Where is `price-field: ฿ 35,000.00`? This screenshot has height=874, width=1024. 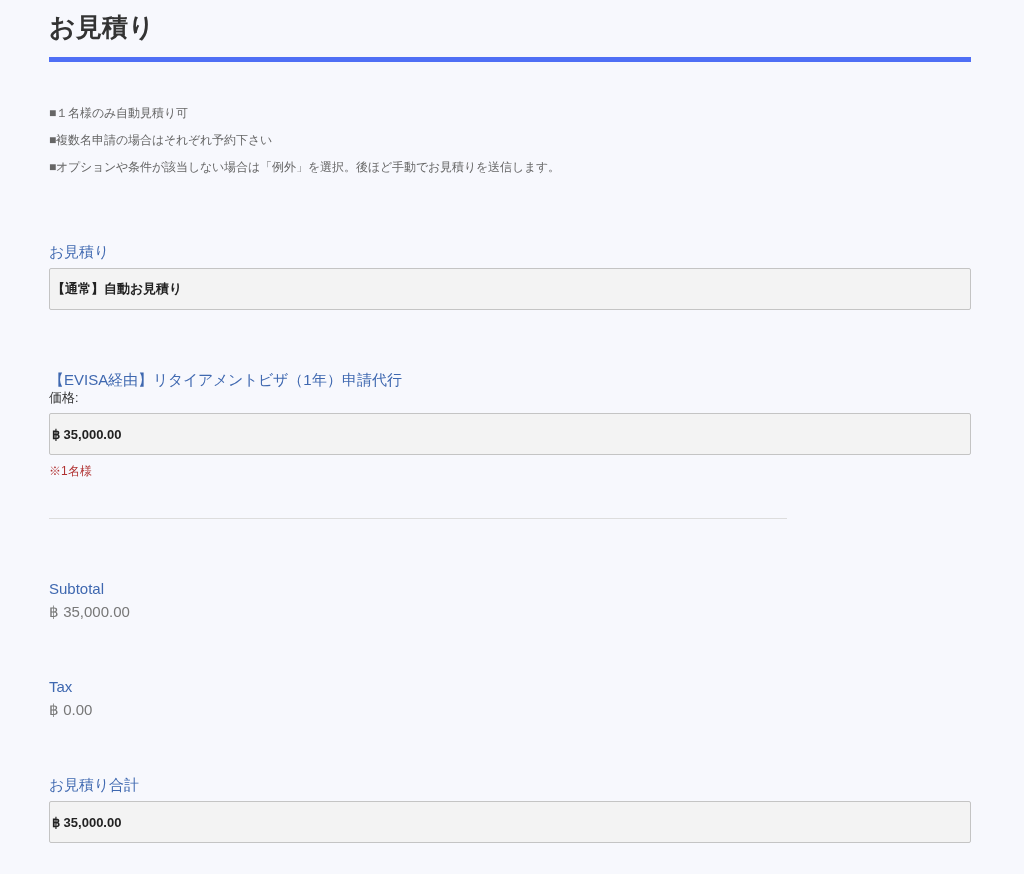 price-field: ฿ 35,000.00 is located at coordinates (510, 434).